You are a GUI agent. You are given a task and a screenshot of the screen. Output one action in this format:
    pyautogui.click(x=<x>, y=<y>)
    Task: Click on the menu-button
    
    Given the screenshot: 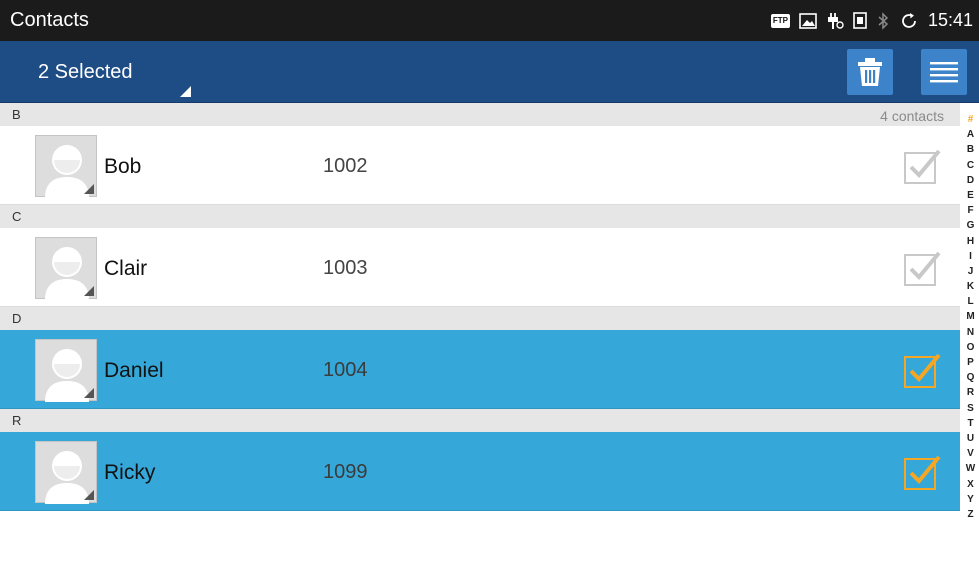 What is the action you would take?
    pyautogui.click(x=944, y=72)
    